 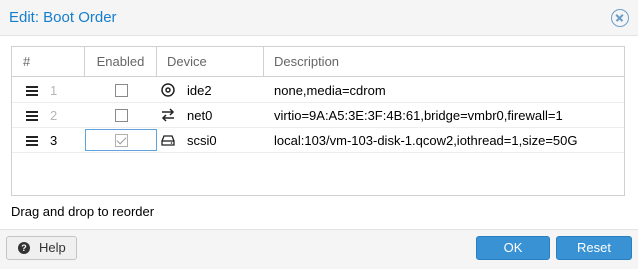 I want to click on boot-order-number: 2, so click(x=54, y=115).